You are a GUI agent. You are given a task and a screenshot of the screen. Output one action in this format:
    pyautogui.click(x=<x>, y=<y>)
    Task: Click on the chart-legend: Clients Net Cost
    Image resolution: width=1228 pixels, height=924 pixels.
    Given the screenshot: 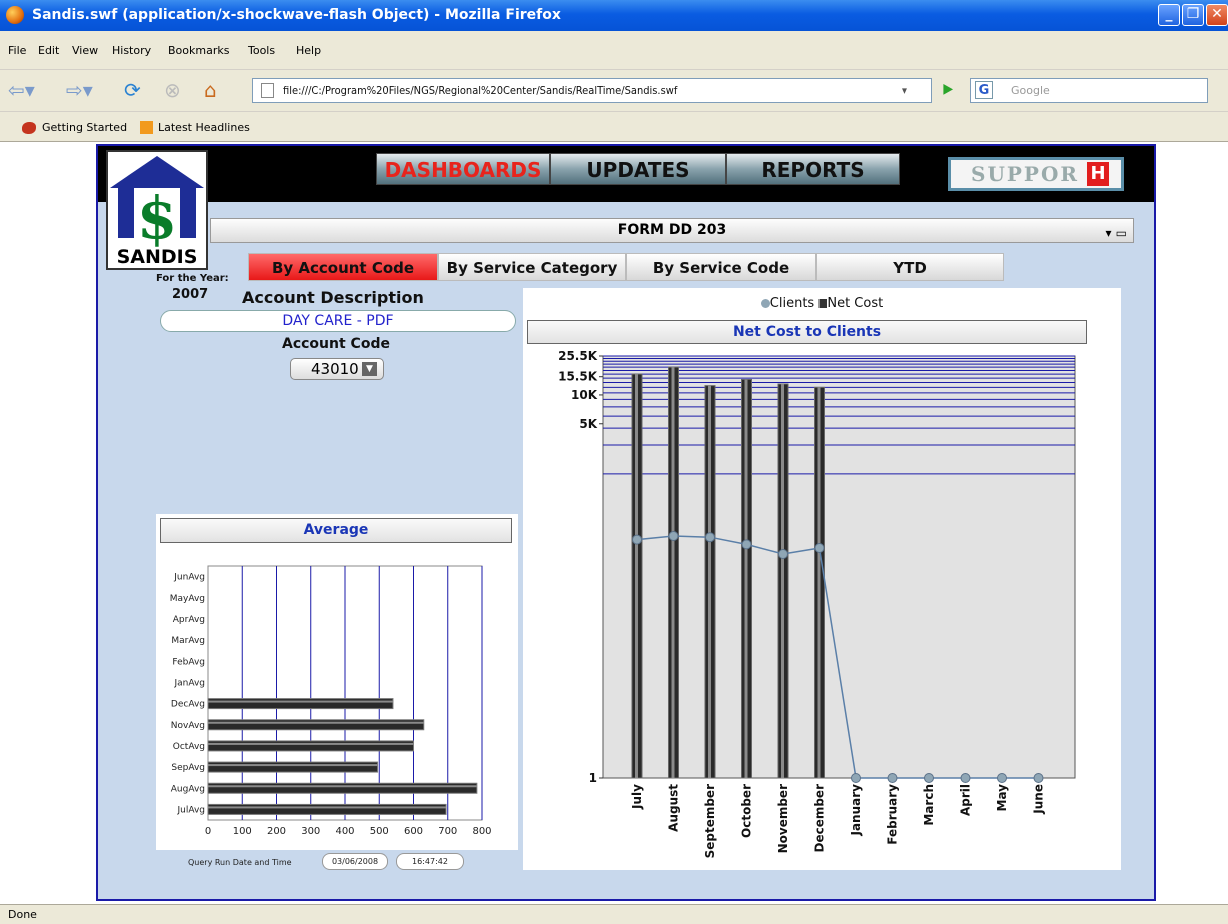 What is the action you would take?
    pyautogui.click(x=822, y=303)
    